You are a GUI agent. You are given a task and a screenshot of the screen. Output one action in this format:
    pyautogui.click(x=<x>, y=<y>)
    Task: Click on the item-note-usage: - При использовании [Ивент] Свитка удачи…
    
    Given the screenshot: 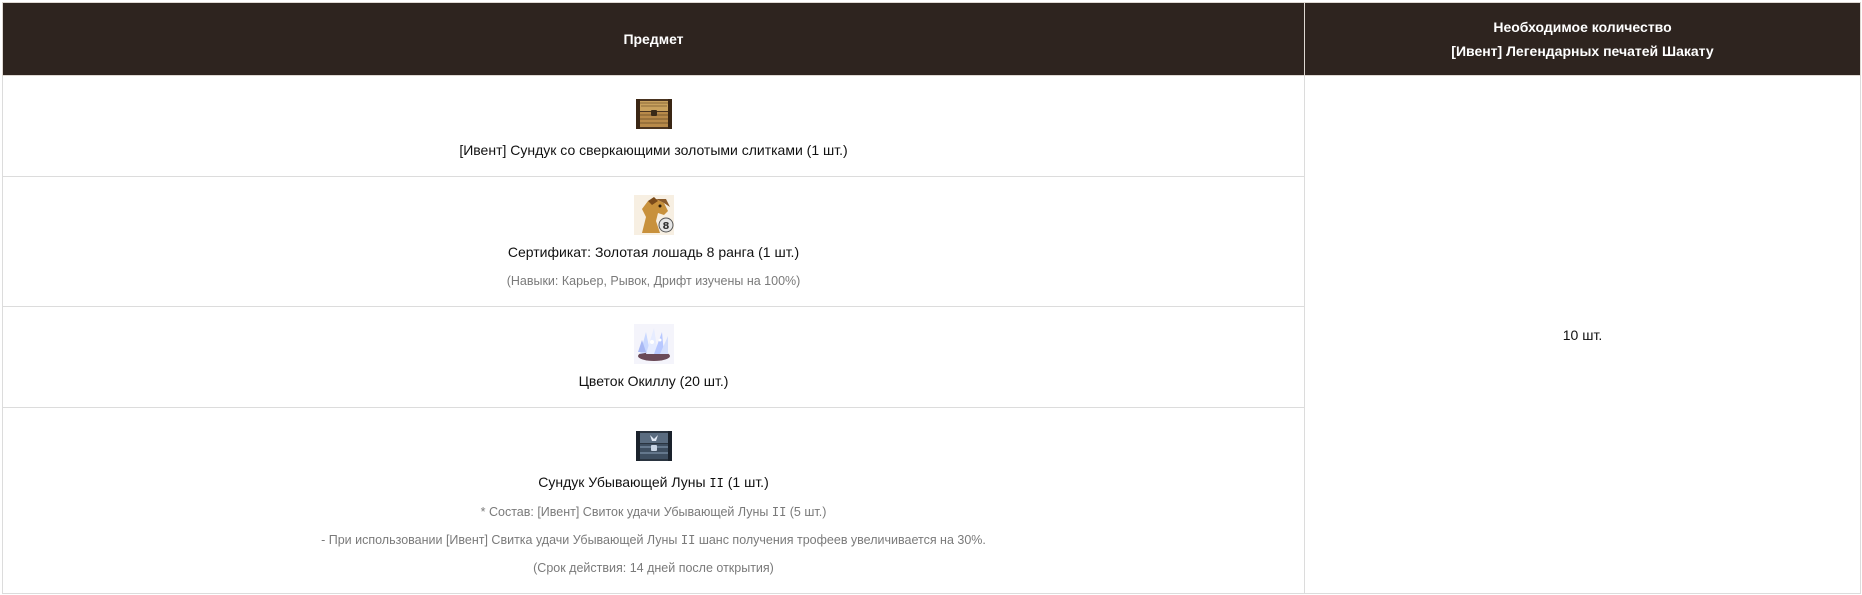 What is the action you would take?
    pyautogui.click(x=653, y=540)
    